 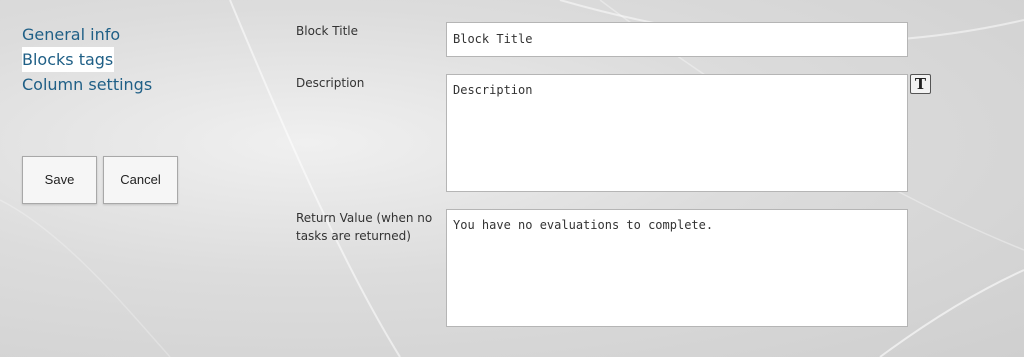 What do you see at coordinates (920, 84) in the screenshot?
I see `text-format-icon: T` at bounding box center [920, 84].